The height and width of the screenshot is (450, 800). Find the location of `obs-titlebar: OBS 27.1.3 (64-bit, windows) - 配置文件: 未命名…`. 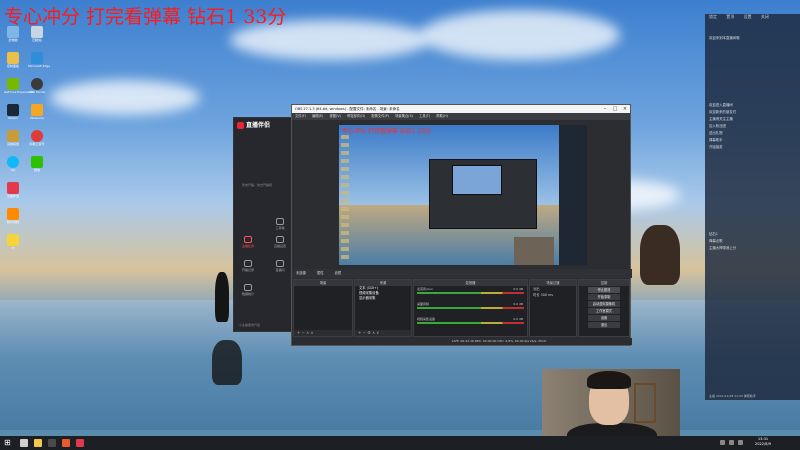

obs-titlebar: OBS 27.1.3 (64-bit, windows) - 配置文件: 未命名… is located at coordinates (461, 109).